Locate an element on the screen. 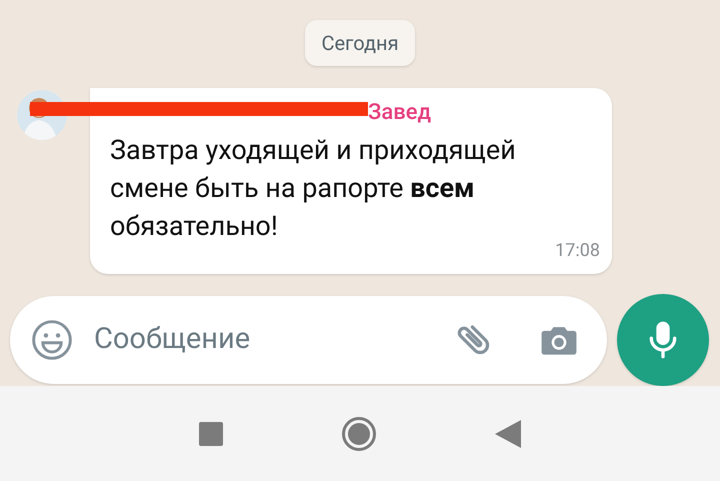 This screenshot has height=481, width=720. emoji-icon is located at coordinates (52, 340).